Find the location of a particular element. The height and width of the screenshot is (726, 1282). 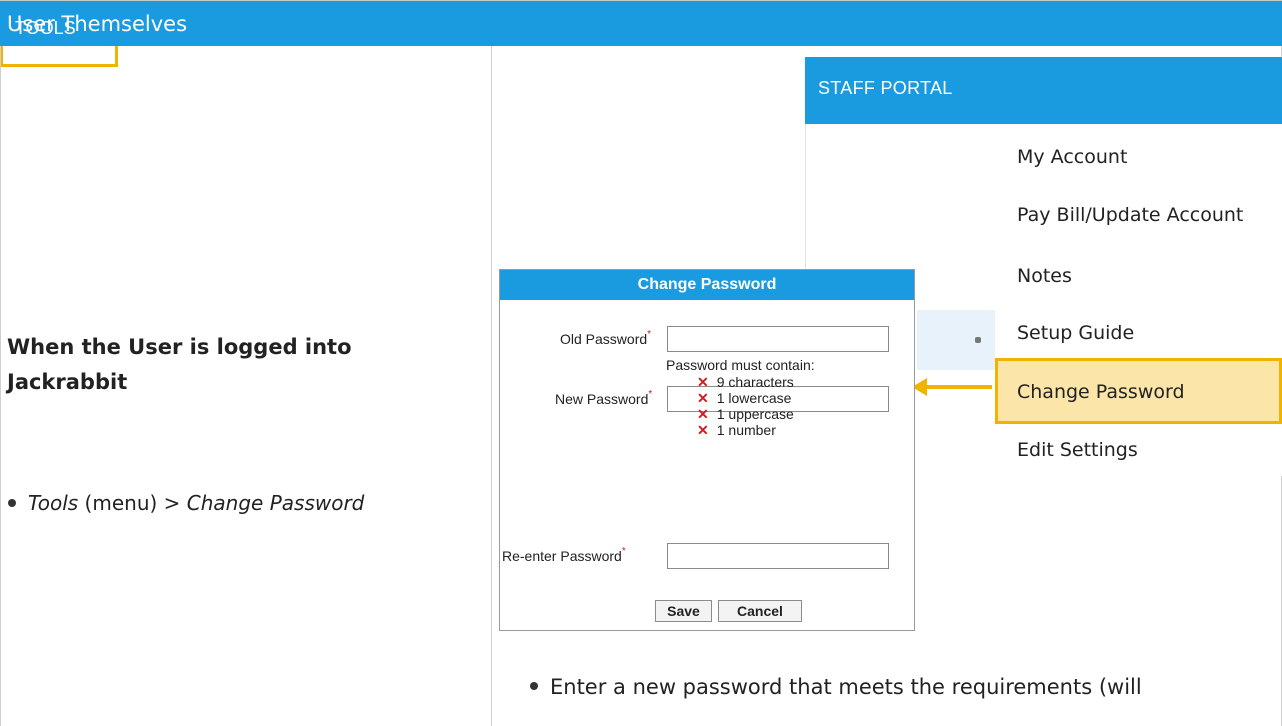

menu-item-my-account: My Account is located at coordinates (1072, 157).